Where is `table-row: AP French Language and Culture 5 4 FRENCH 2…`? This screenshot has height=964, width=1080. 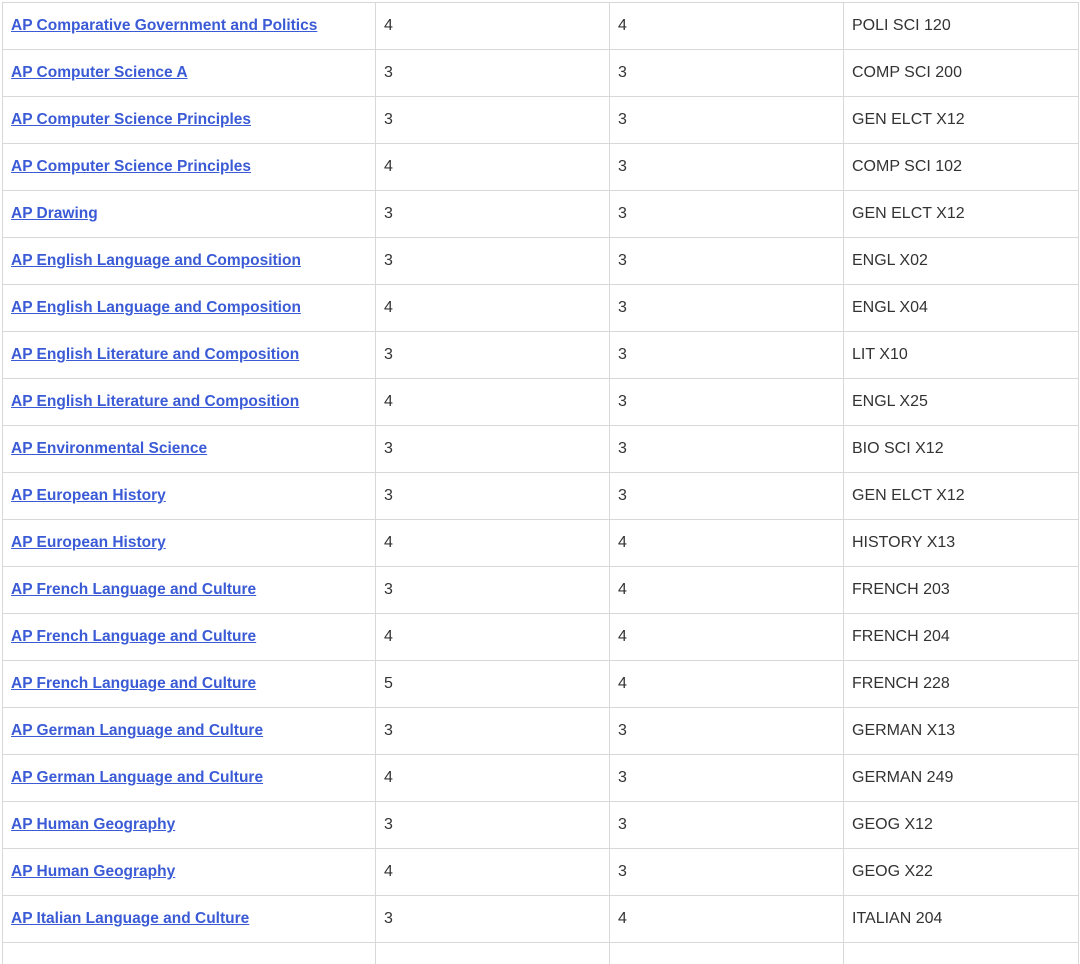
table-row: AP French Language and Culture 5 4 FRENCH 2… is located at coordinates (540, 684).